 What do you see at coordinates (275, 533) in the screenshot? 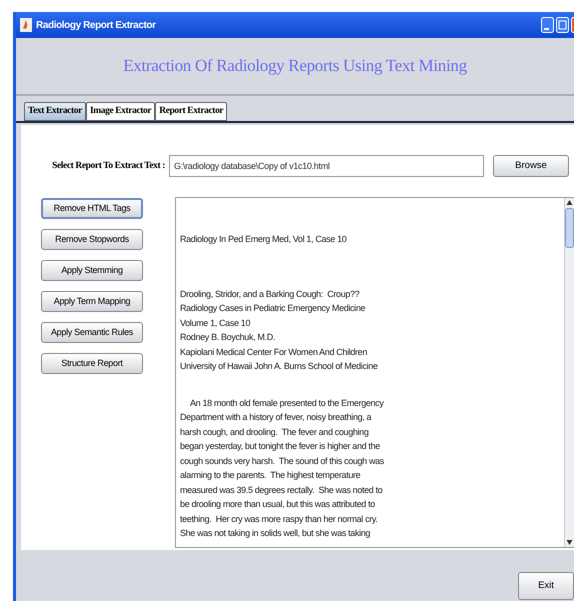
I see `report-text-line: She was not taking in solids well, but she was taking` at bounding box center [275, 533].